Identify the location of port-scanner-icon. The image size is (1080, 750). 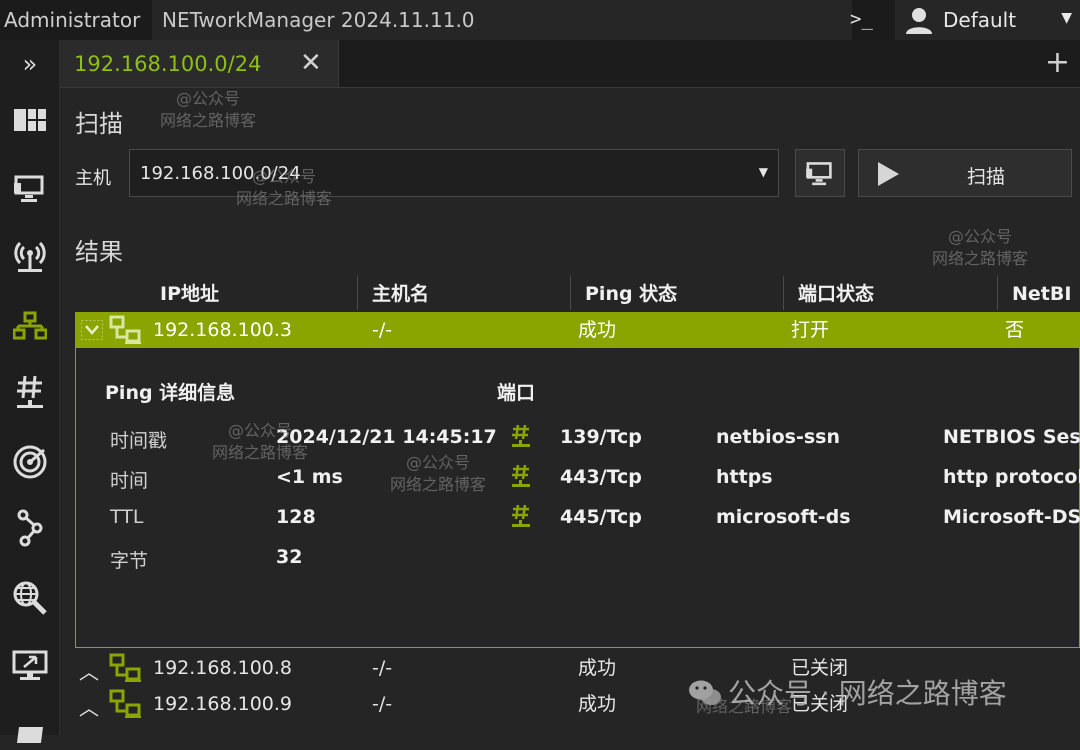
(30, 392).